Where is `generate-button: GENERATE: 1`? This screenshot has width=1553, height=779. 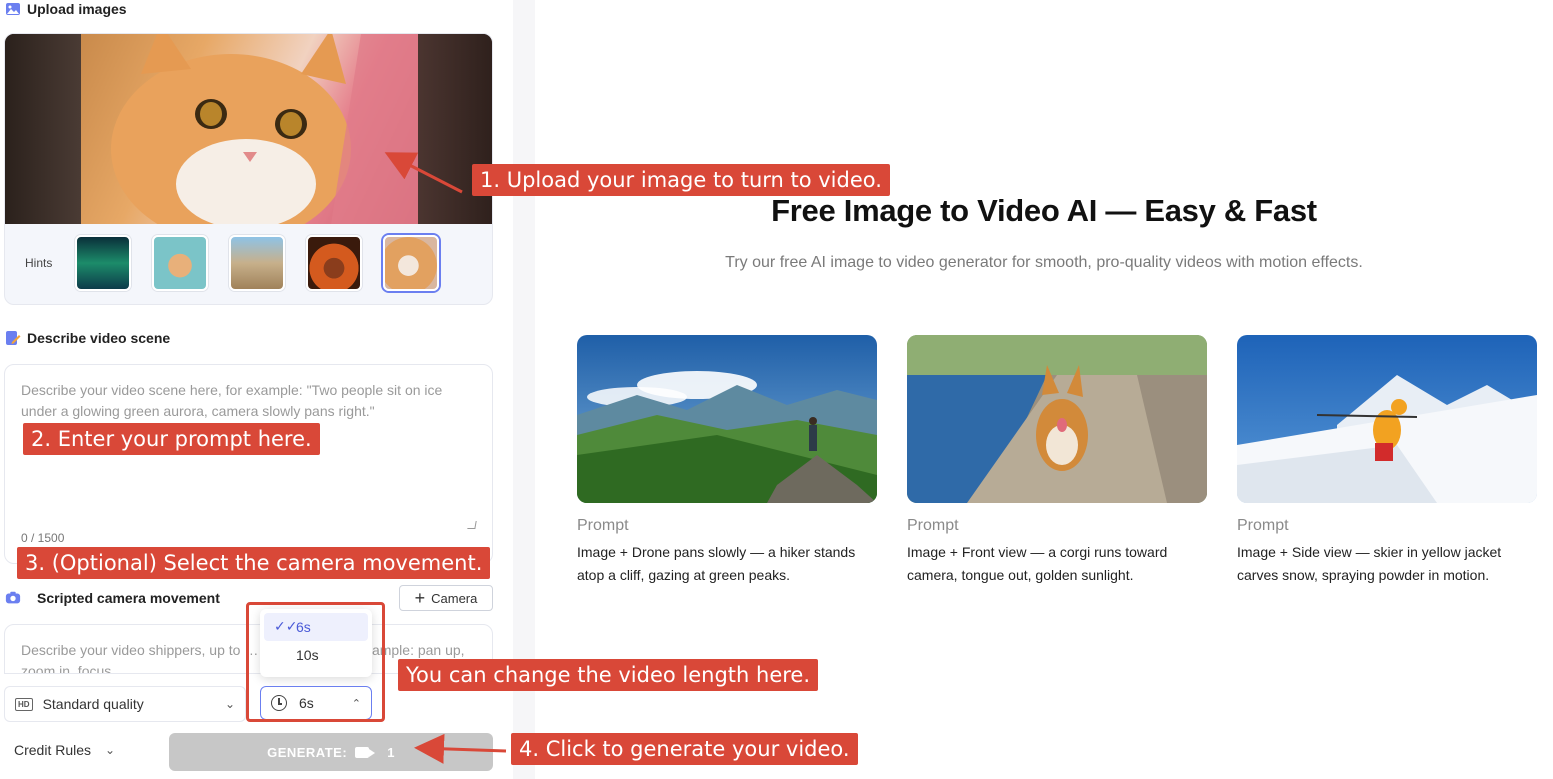
generate-button: GENERATE: 1 is located at coordinates (331, 752).